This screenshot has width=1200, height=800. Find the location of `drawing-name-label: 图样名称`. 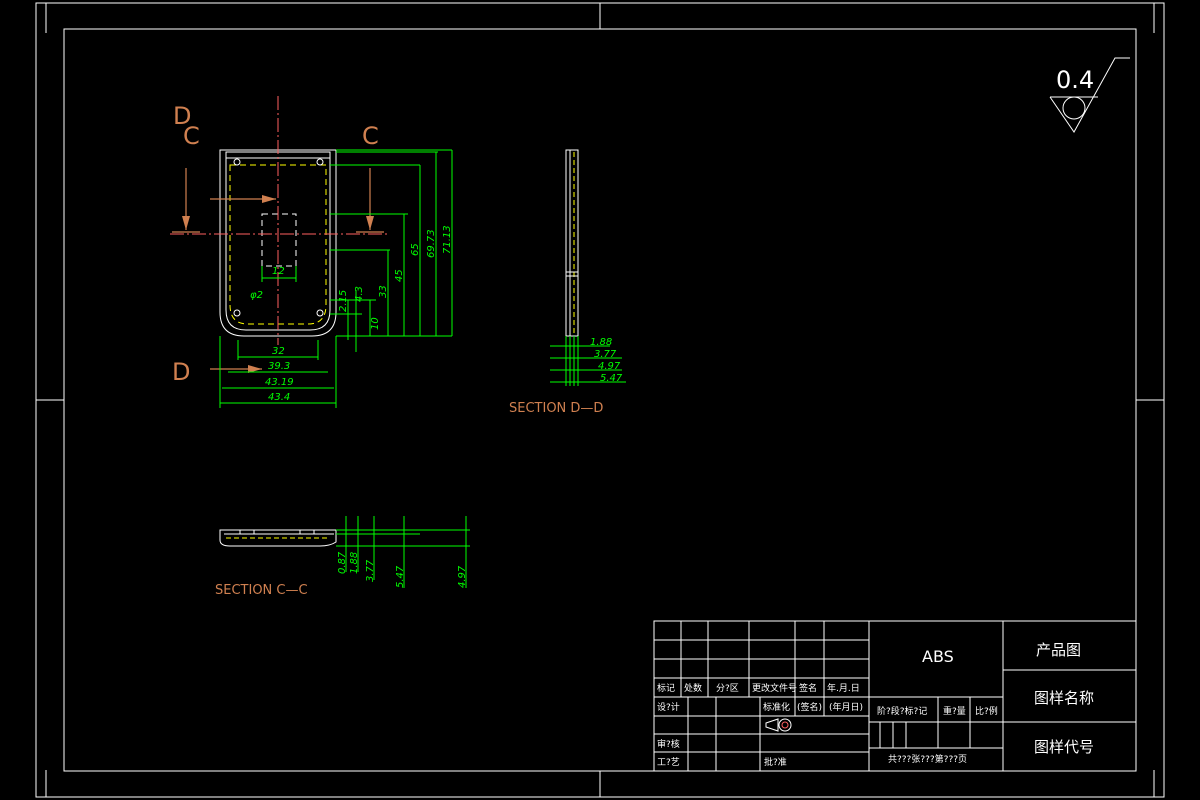

drawing-name-label: 图样名称 is located at coordinates (1064, 698).